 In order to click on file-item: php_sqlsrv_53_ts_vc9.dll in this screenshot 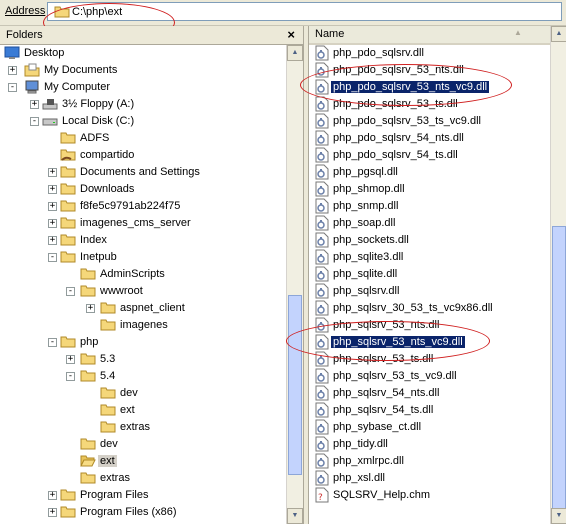, I will do `click(430, 376)`.